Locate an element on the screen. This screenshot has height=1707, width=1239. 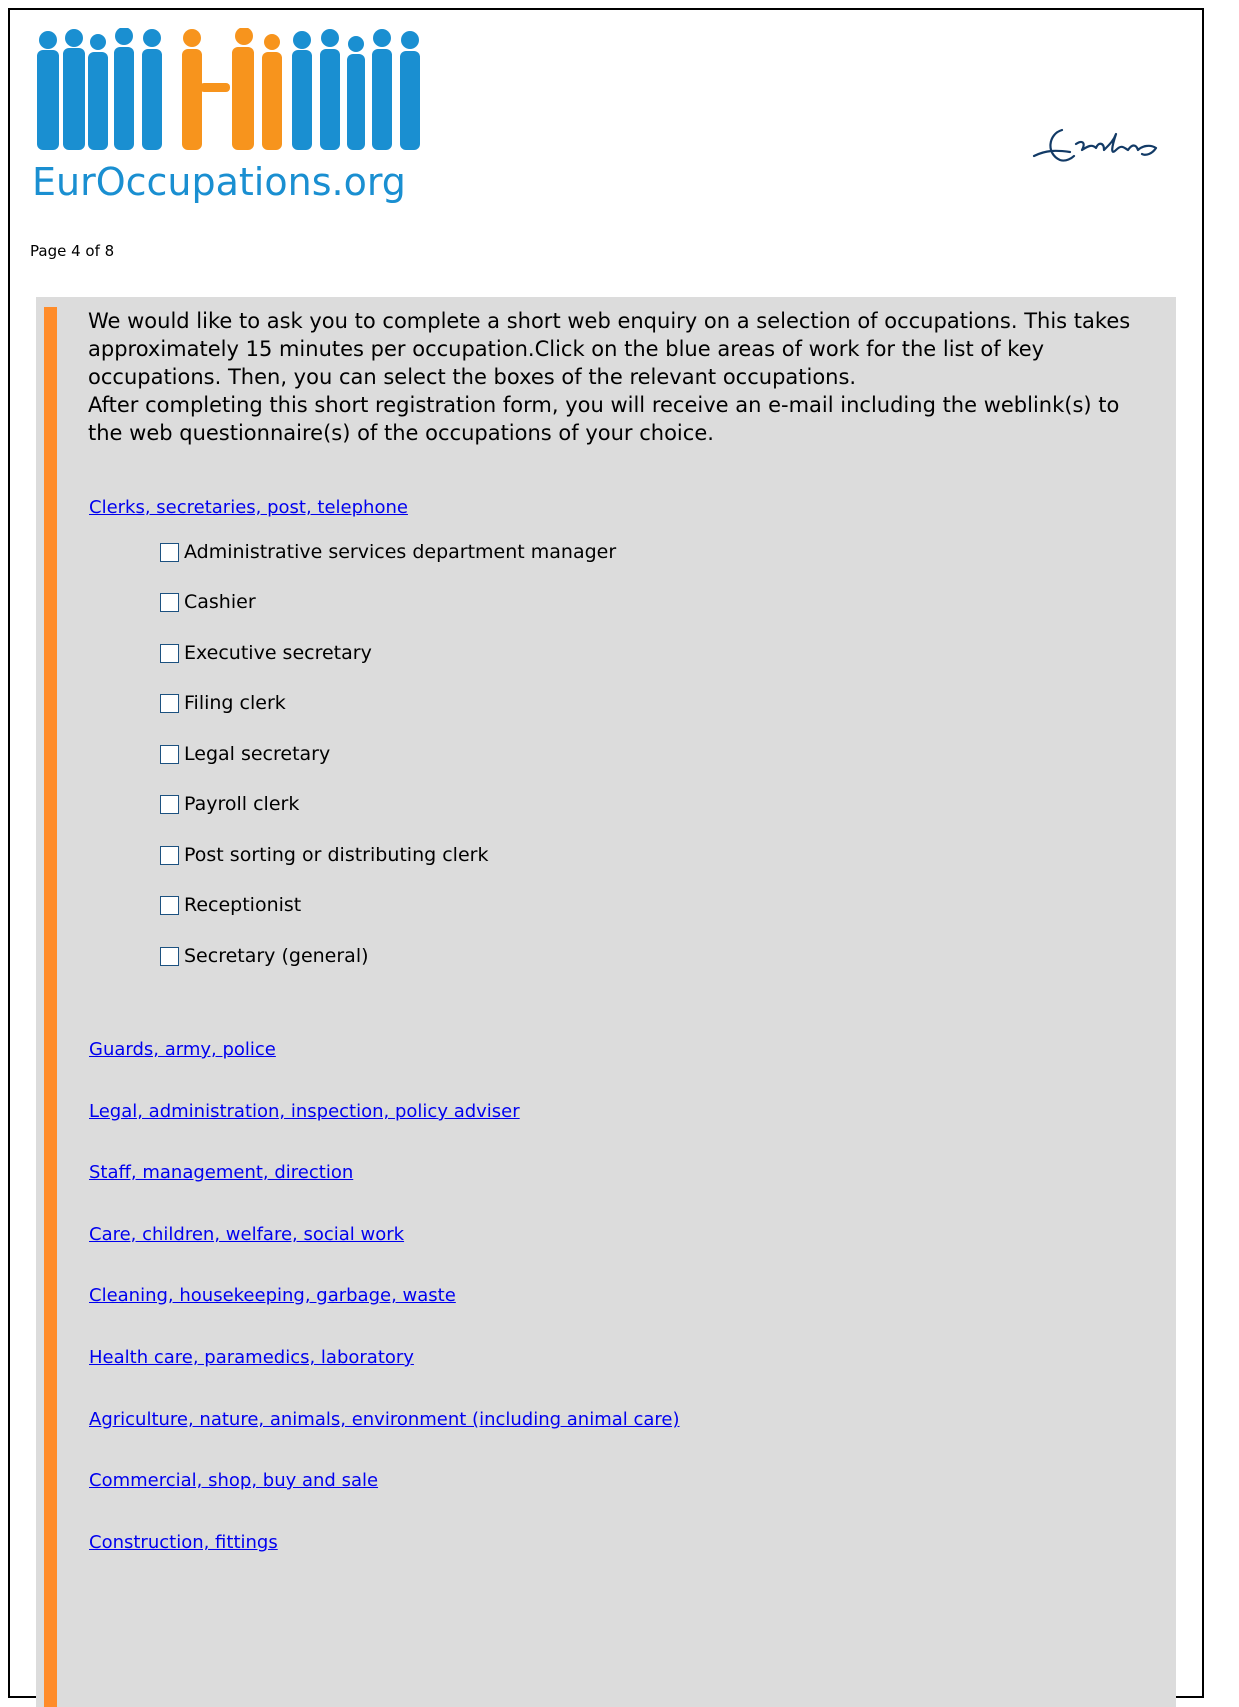
people-figures-icon is located at coordinates (228, 89).